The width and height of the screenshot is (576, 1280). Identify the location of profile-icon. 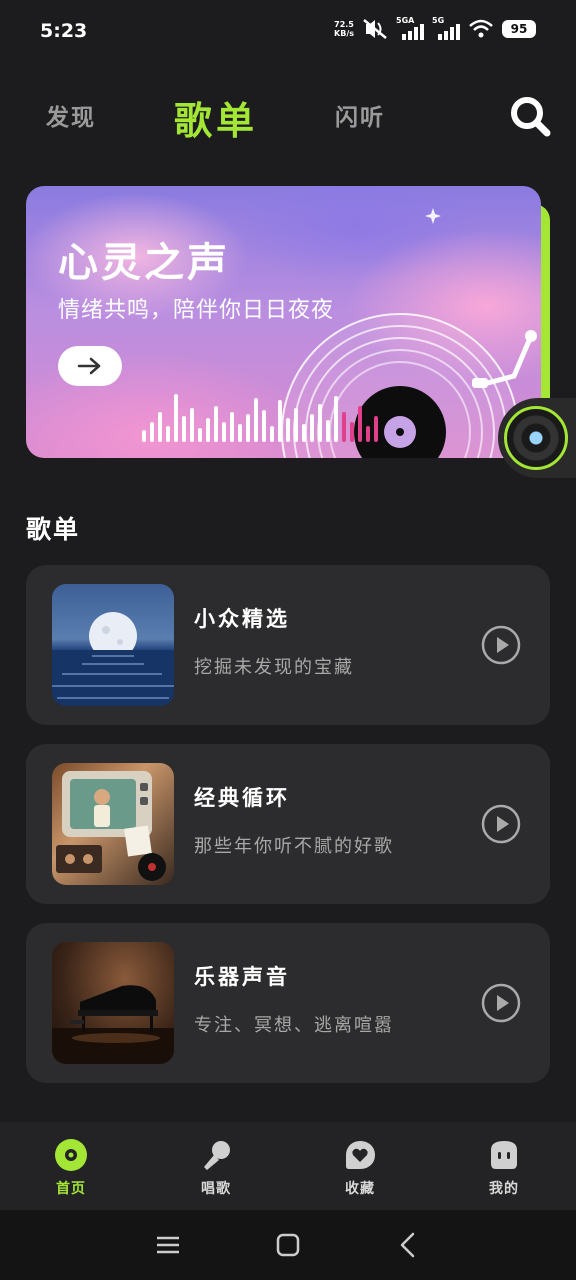
(504, 1155).